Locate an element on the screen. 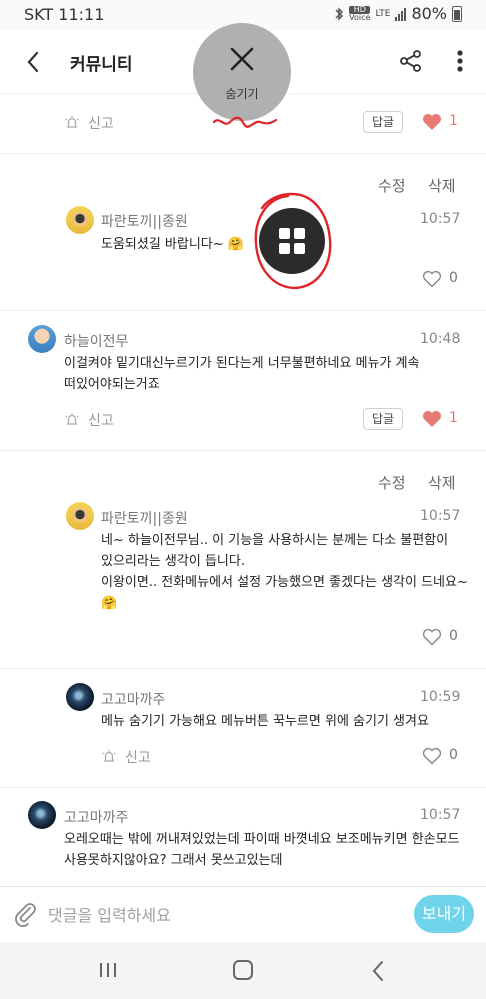 Image resolution: width=486 pixels, height=999 pixels. annotation-circle is located at coordinates (293, 241).